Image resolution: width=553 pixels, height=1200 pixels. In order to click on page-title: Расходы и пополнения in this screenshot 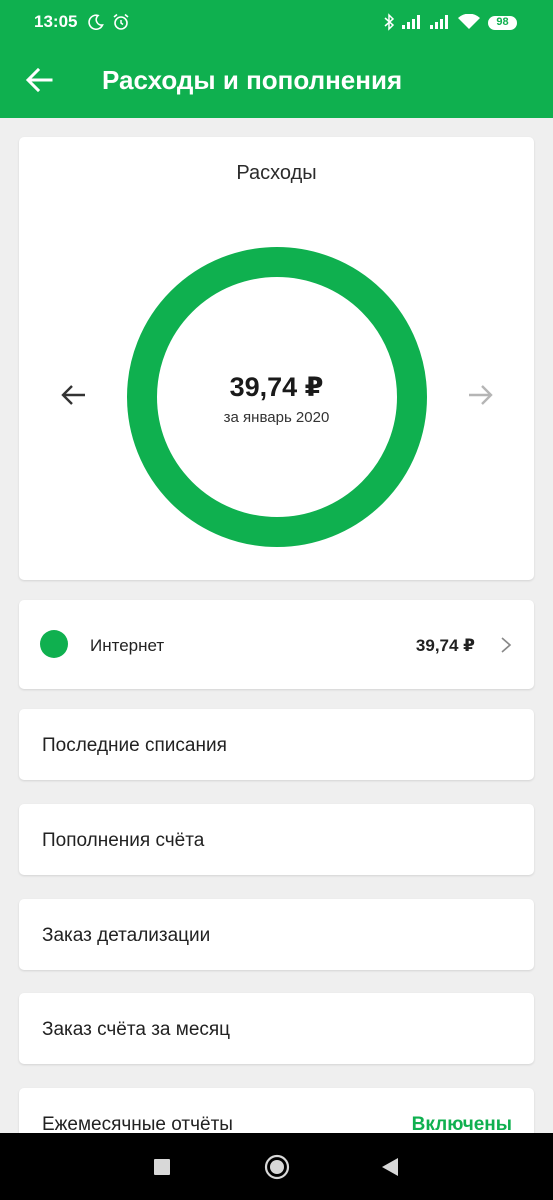, I will do `click(252, 80)`.